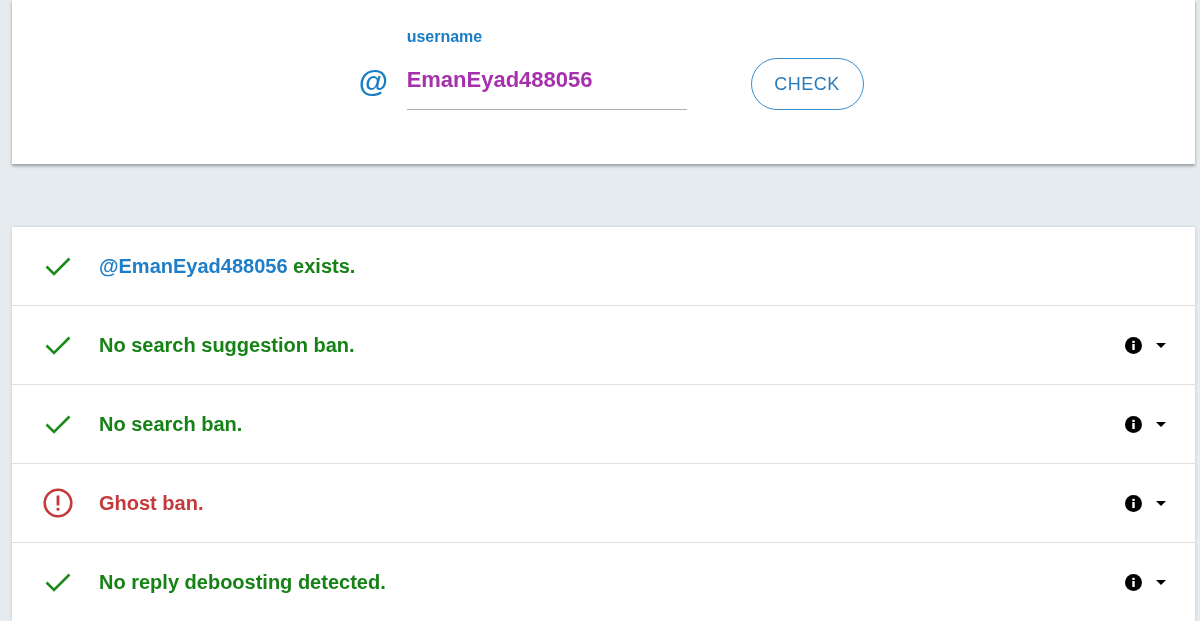 The height and width of the screenshot is (621, 1200). Describe the element at coordinates (193, 266) in the screenshot. I see `profile-link: @EmanEyad488056` at that location.